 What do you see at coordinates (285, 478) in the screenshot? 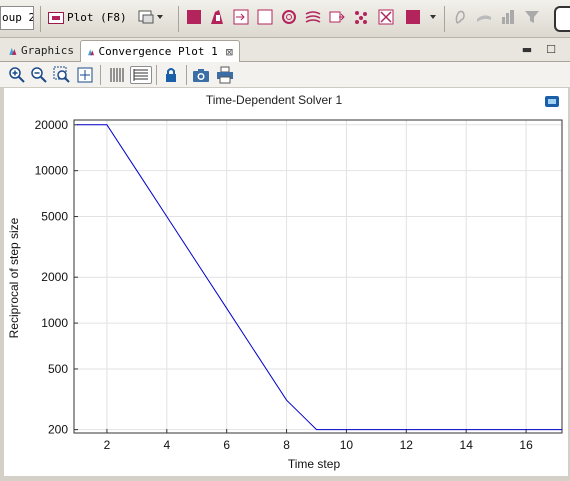
I see `status-strip` at bounding box center [285, 478].